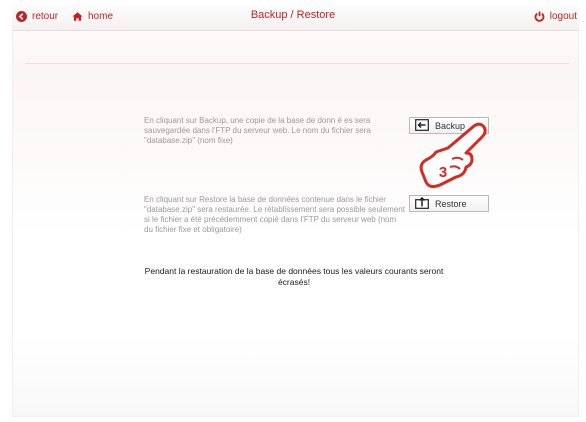 This screenshot has width=586, height=422. What do you see at coordinates (297, 63) in the screenshot?
I see `header-divider` at bounding box center [297, 63].